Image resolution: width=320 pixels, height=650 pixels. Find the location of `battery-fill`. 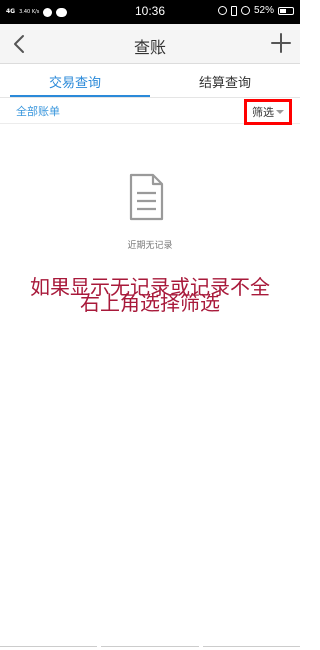

battery-fill is located at coordinates (283, 10).